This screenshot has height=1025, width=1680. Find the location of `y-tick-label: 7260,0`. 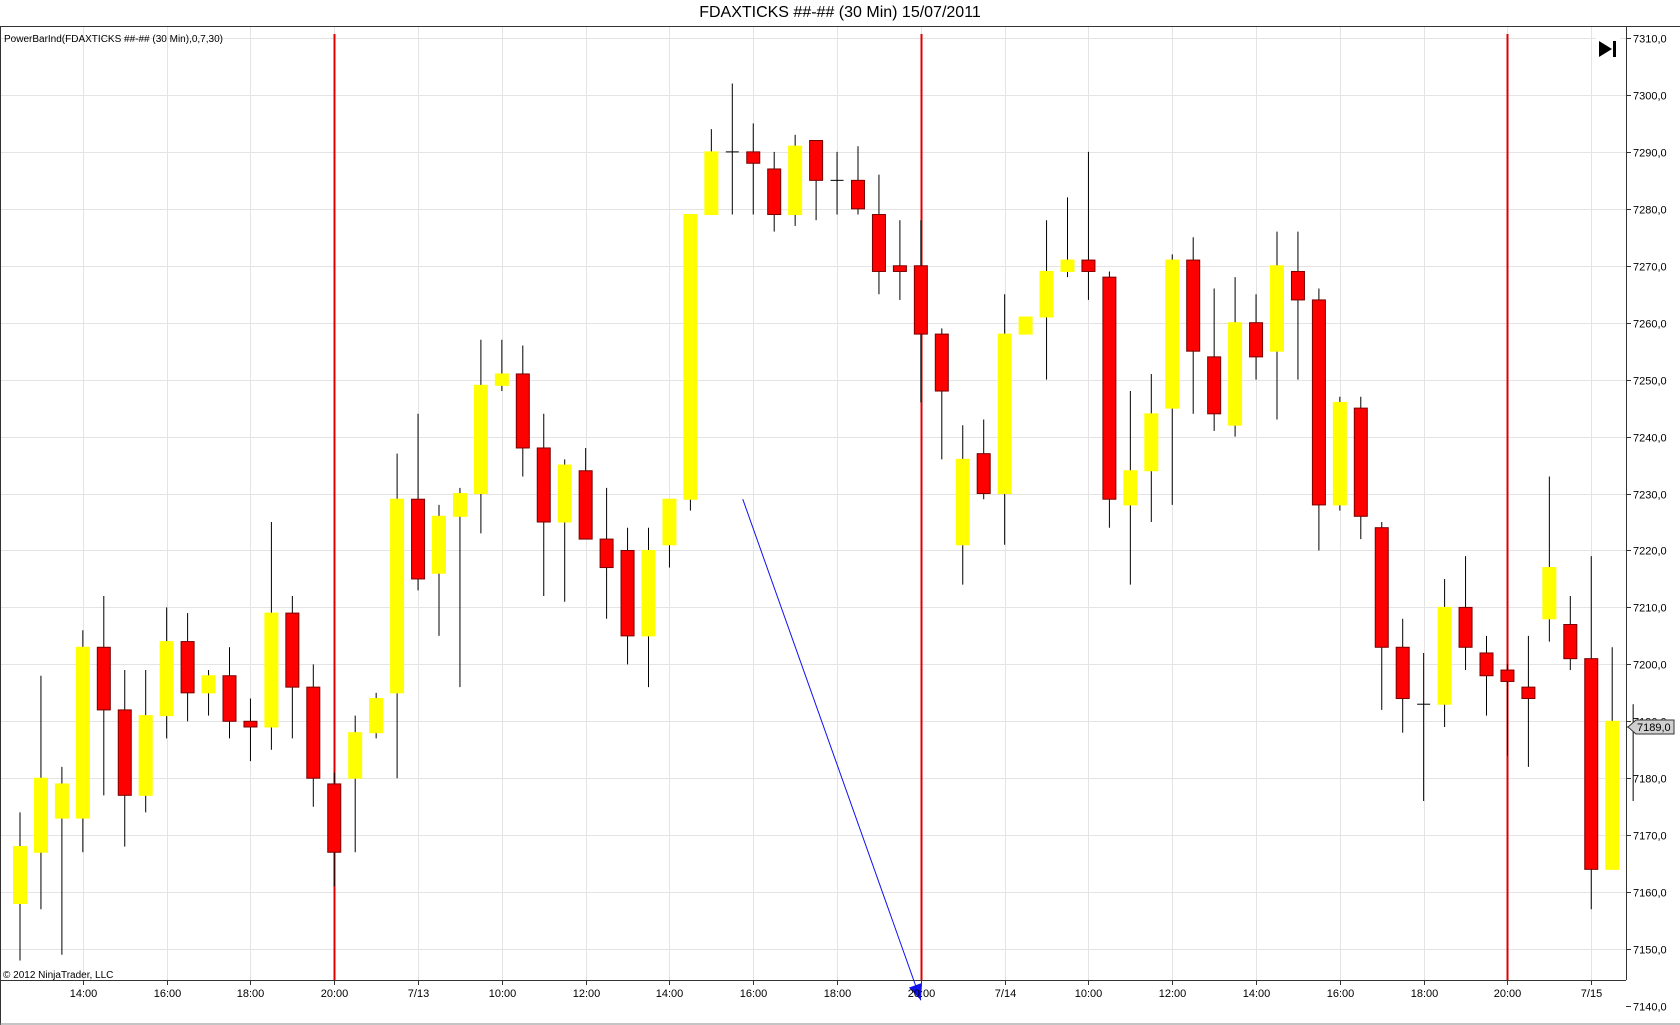

y-tick-label: 7260,0 is located at coordinates (1650, 325).